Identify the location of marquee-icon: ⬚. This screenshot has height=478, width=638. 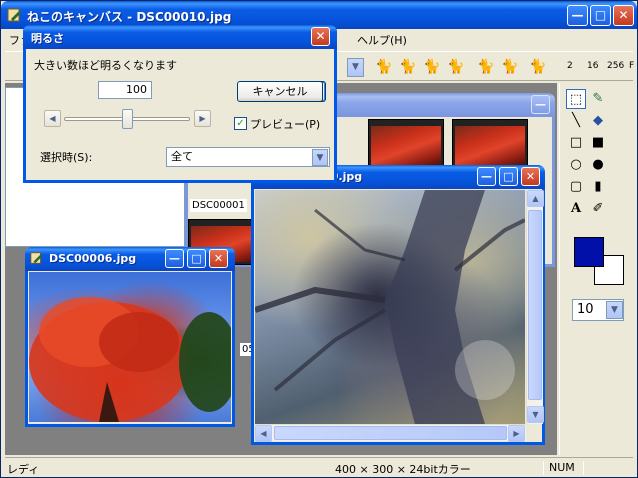
(576, 99).